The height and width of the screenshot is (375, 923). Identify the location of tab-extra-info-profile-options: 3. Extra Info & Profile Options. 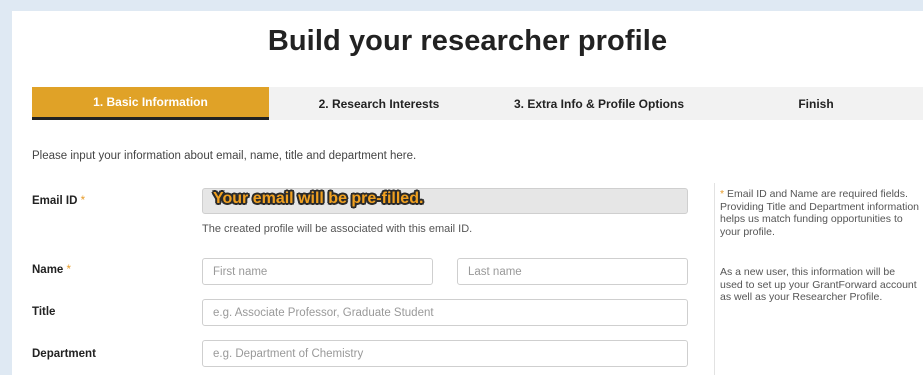
(599, 103).